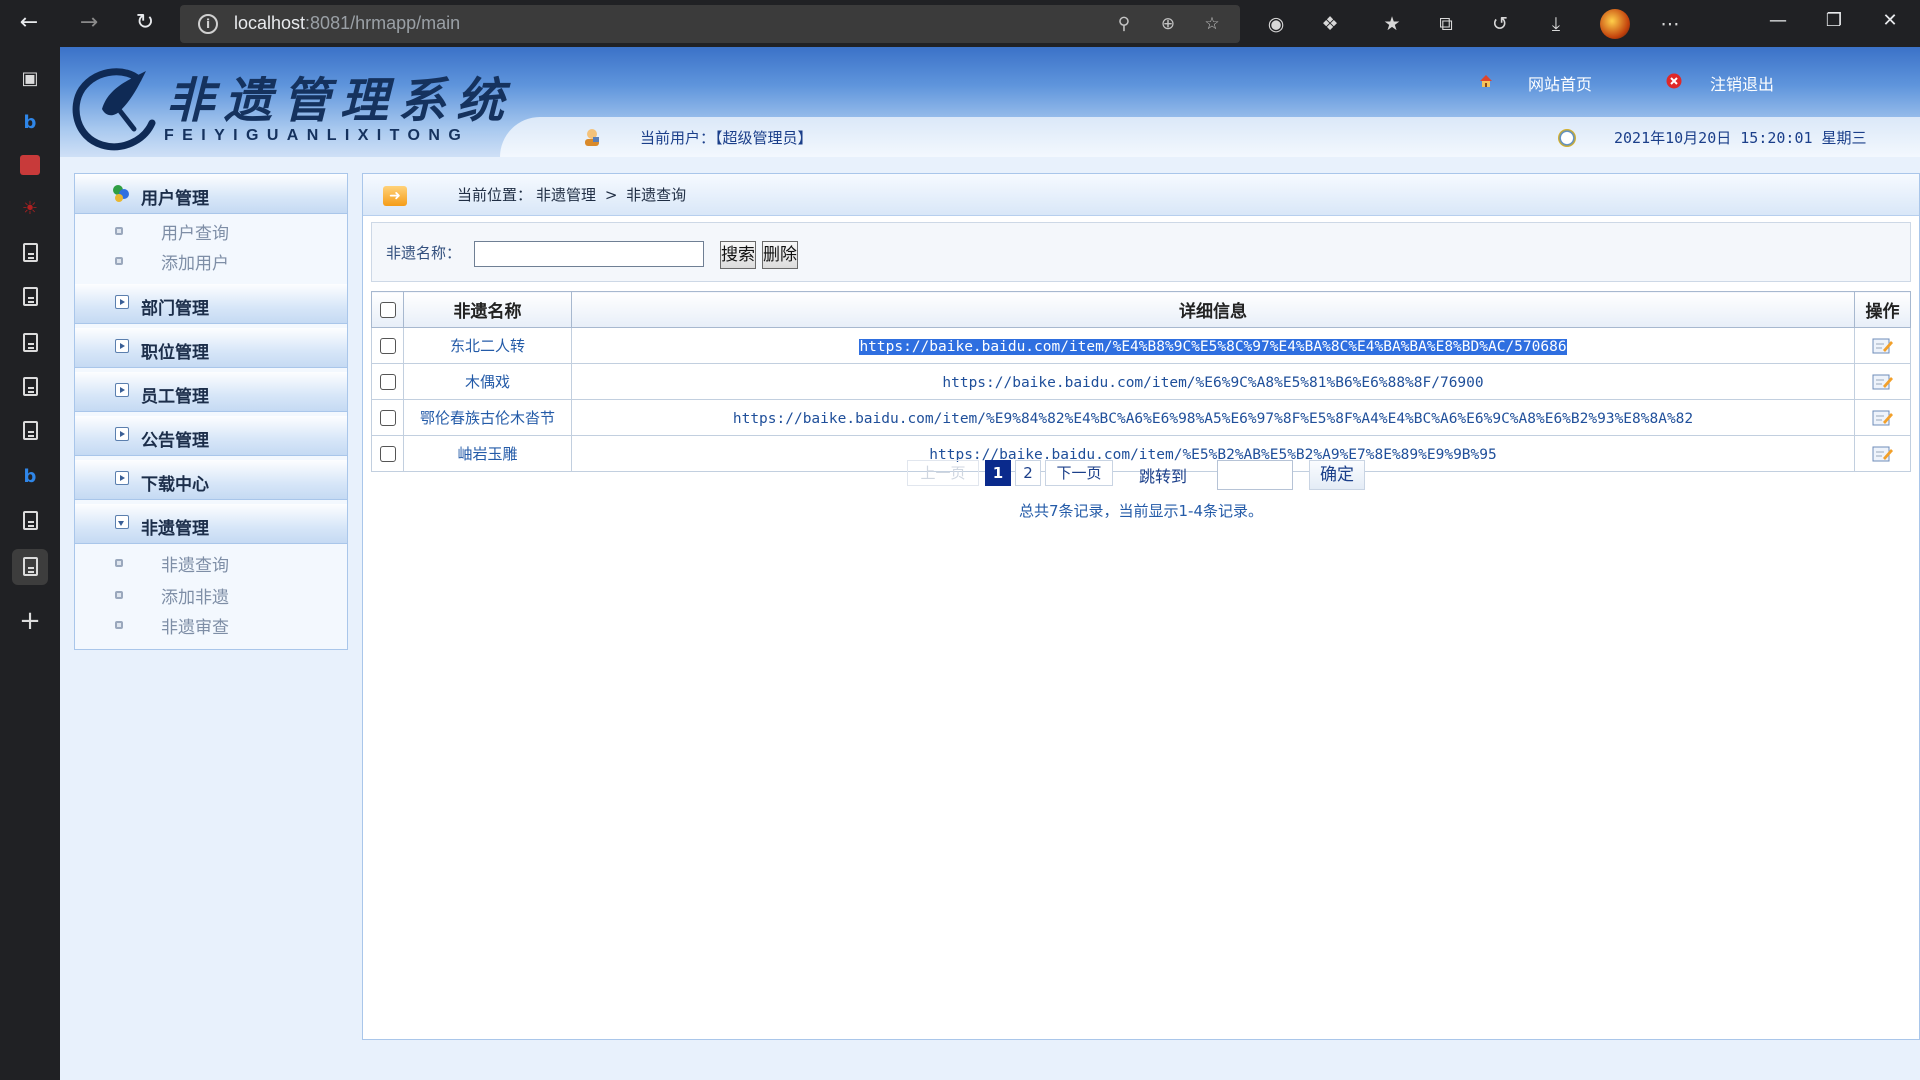 Image resolution: width=1920 pixels, height=1080 pixels. Describe the element at coordinates (780, 255) in the screenshot. I see `delete-button: 删除` at that location.